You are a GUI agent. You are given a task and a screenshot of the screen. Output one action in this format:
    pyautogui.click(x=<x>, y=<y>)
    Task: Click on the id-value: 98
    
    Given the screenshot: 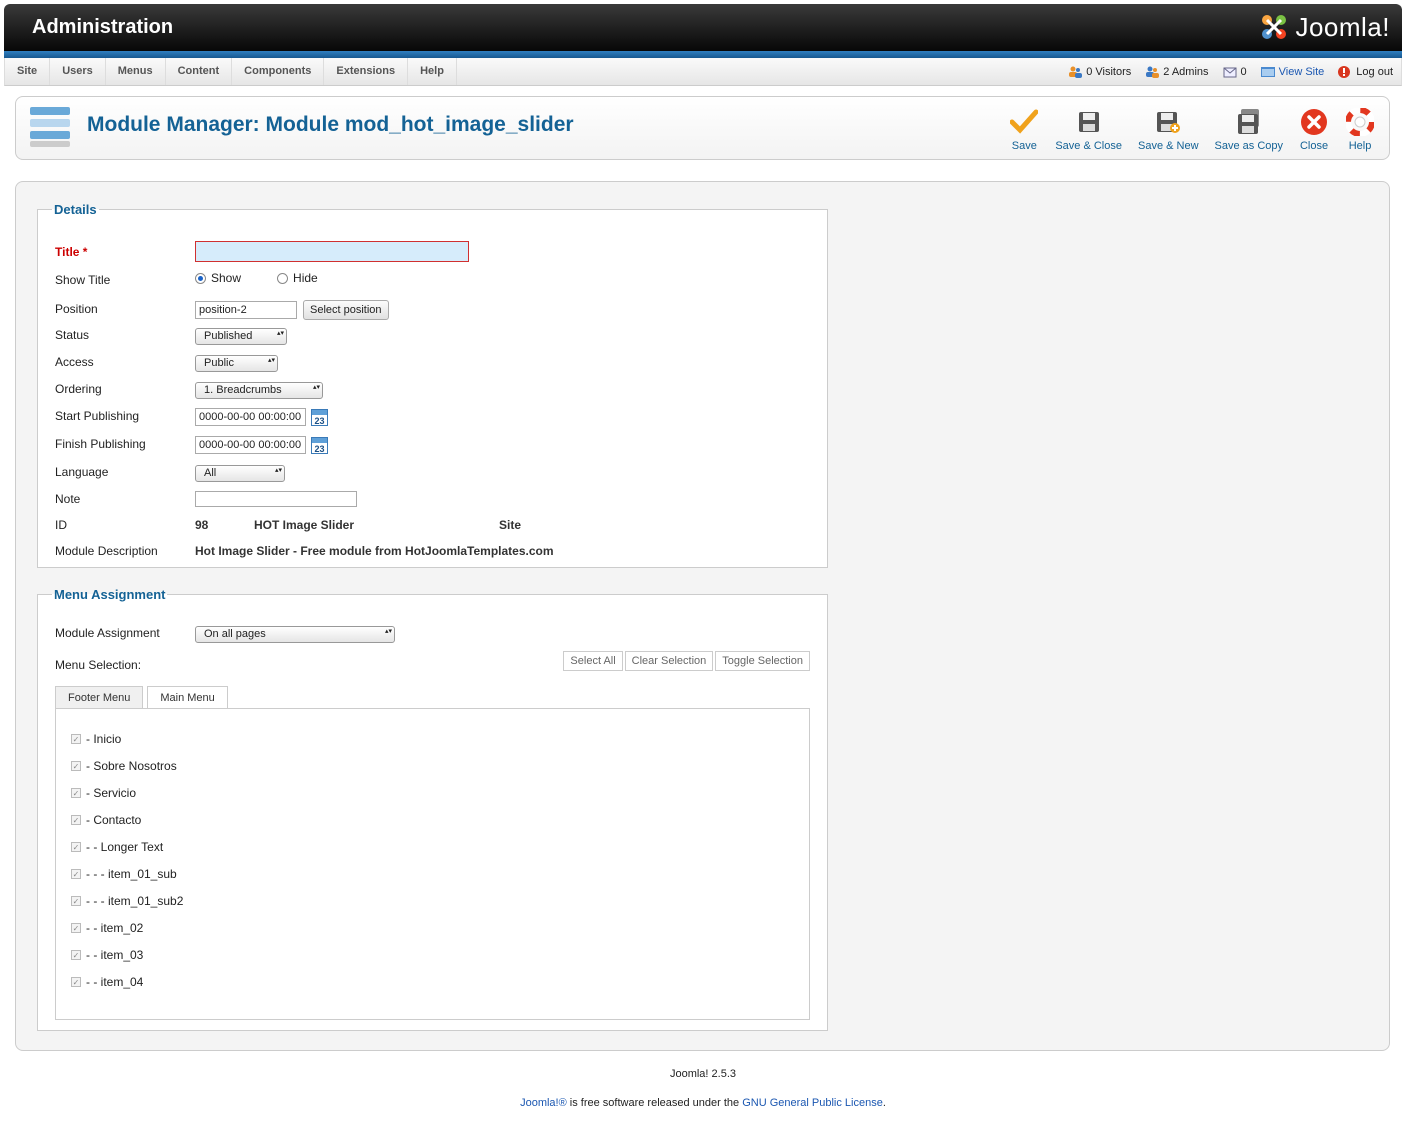 What is the action you would take?
    pyautogui.click(x=202, y=525)
    